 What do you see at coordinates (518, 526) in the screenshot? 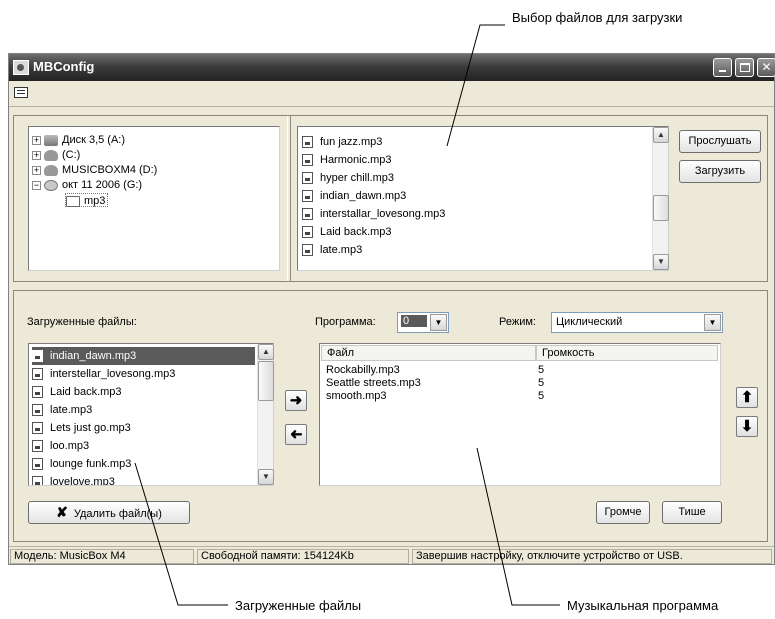
I see `callout-line-music-program` at bounding box center [518, 526].